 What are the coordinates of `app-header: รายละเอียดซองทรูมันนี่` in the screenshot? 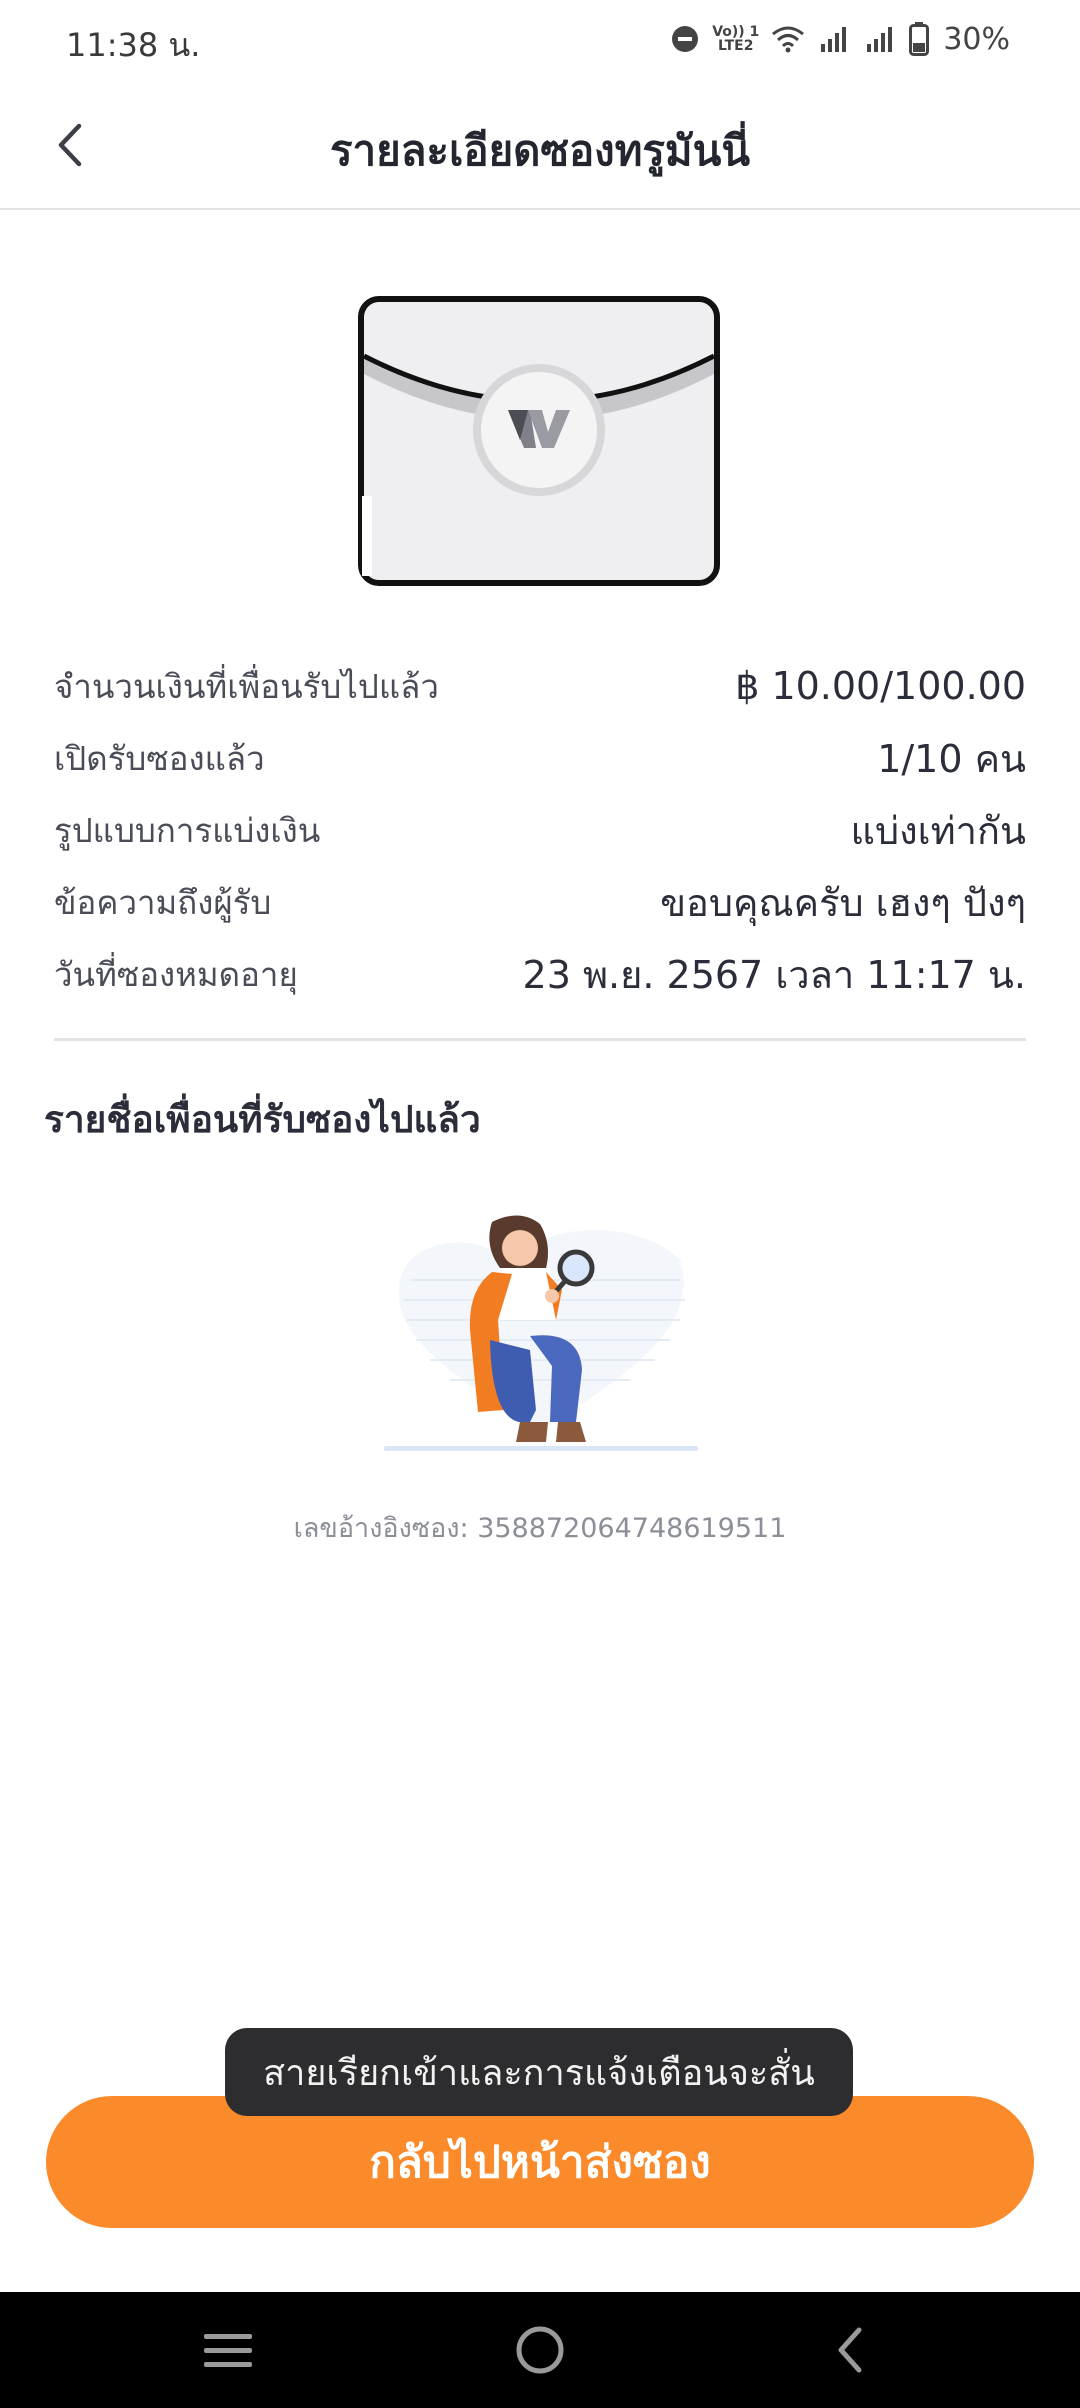 It's located at (540, 145).